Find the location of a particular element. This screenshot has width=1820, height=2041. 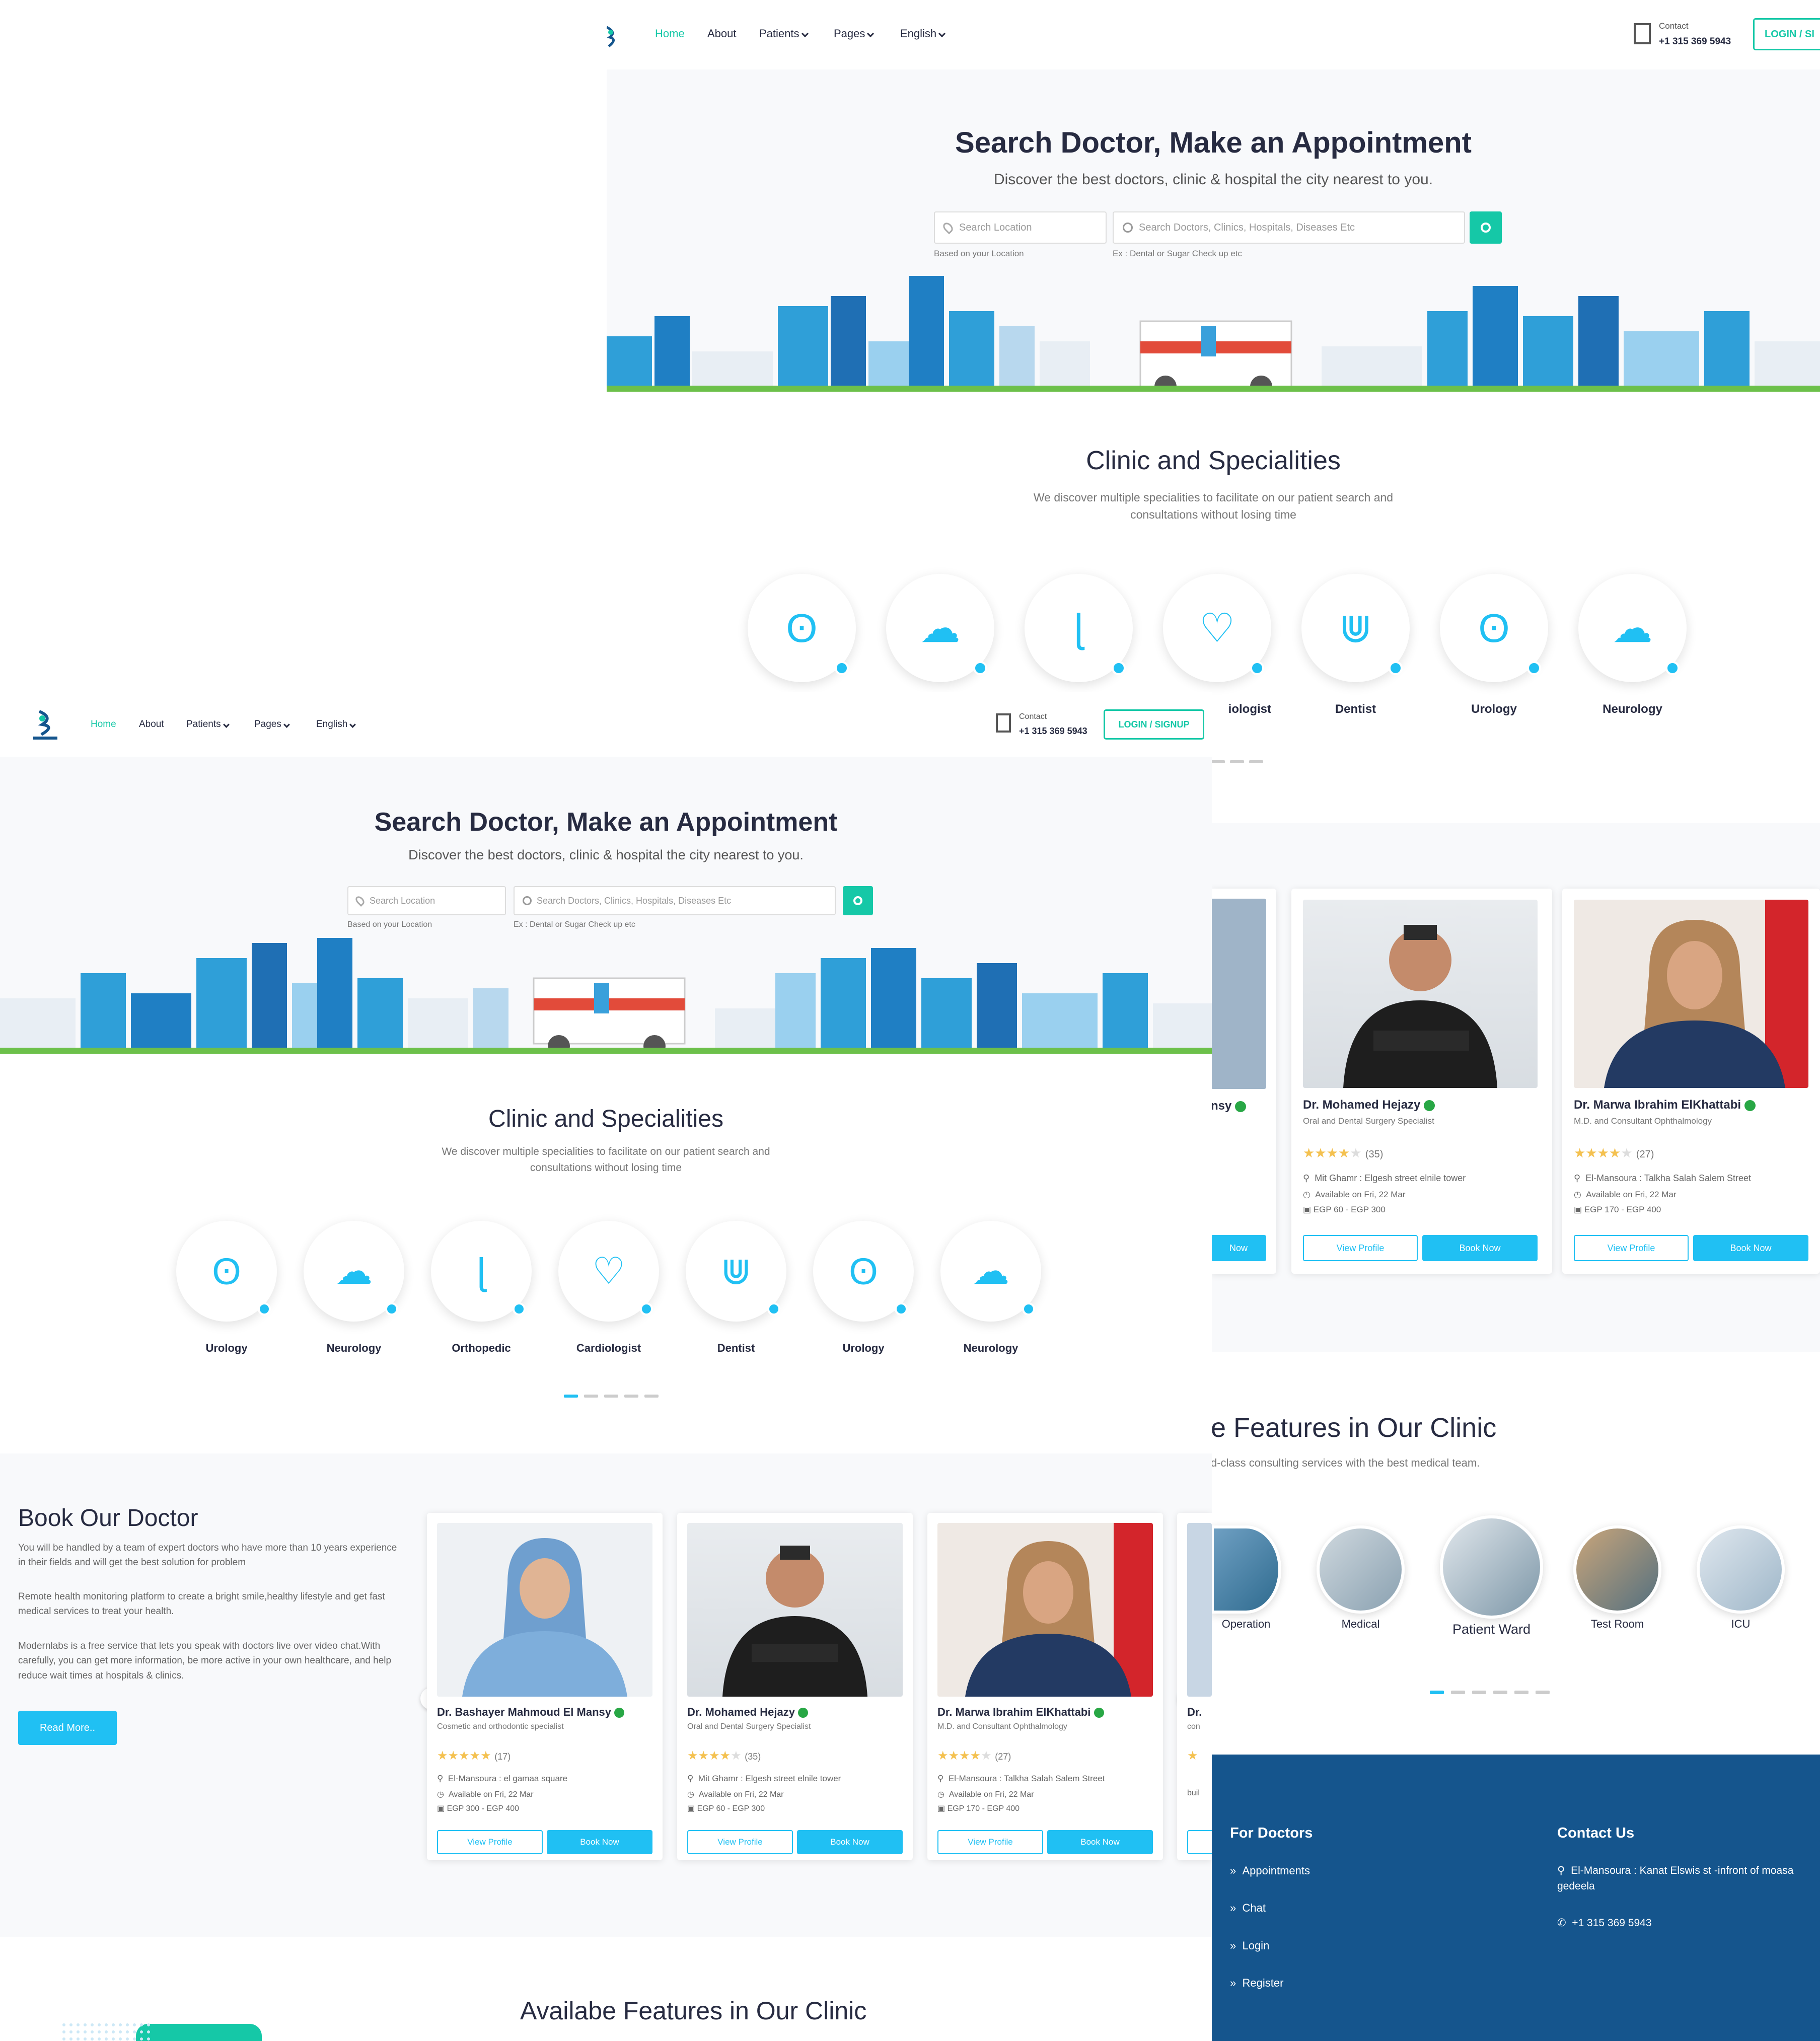

login-signup-button: LOGIN / SI is located at coordinates (1786, 34).